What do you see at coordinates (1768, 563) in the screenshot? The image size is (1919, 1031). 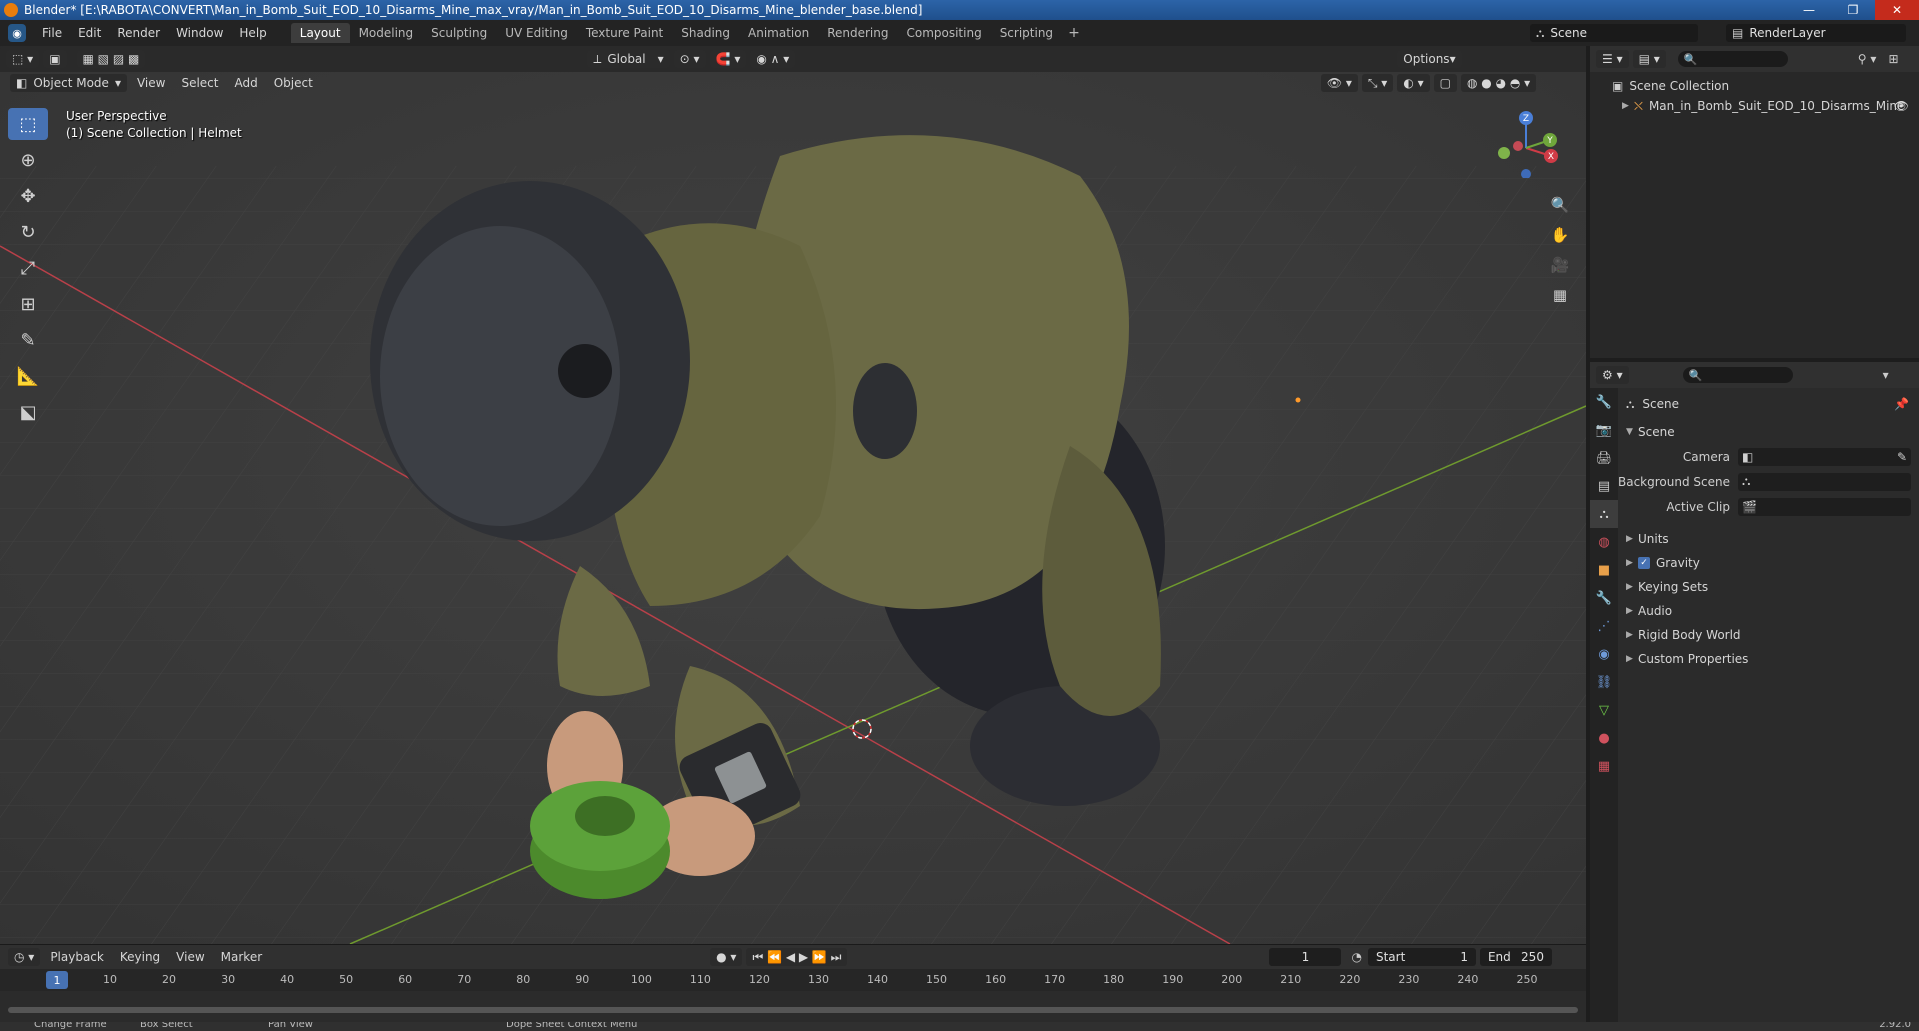 I see `gravity-panel: ▶ ✓ Gravity` at bounding box center [1768, 563].